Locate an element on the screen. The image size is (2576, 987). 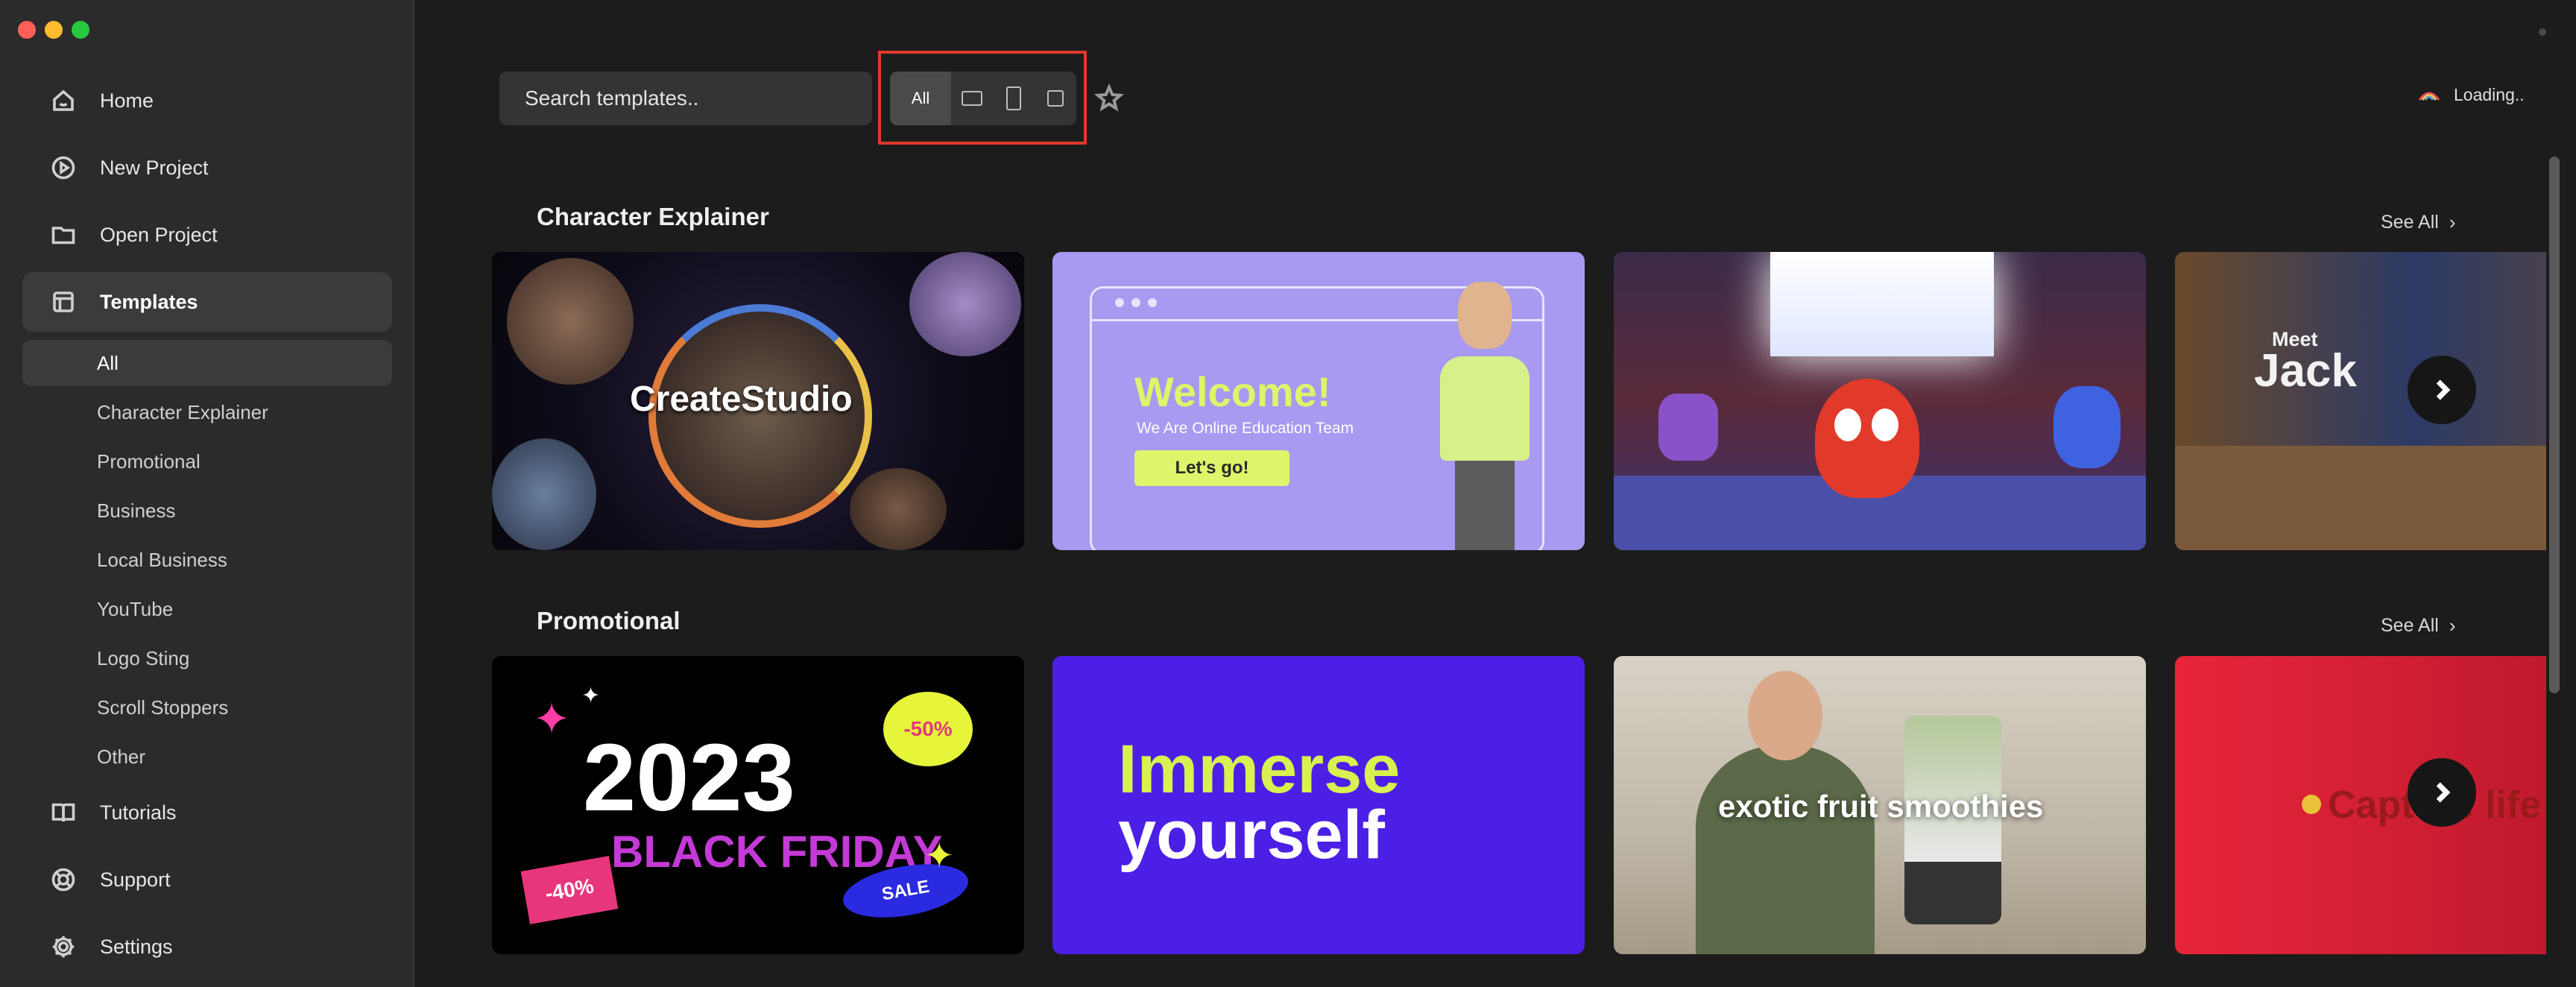
card-cta-graphic: Let's go! is located at coordinates (1211, 468).